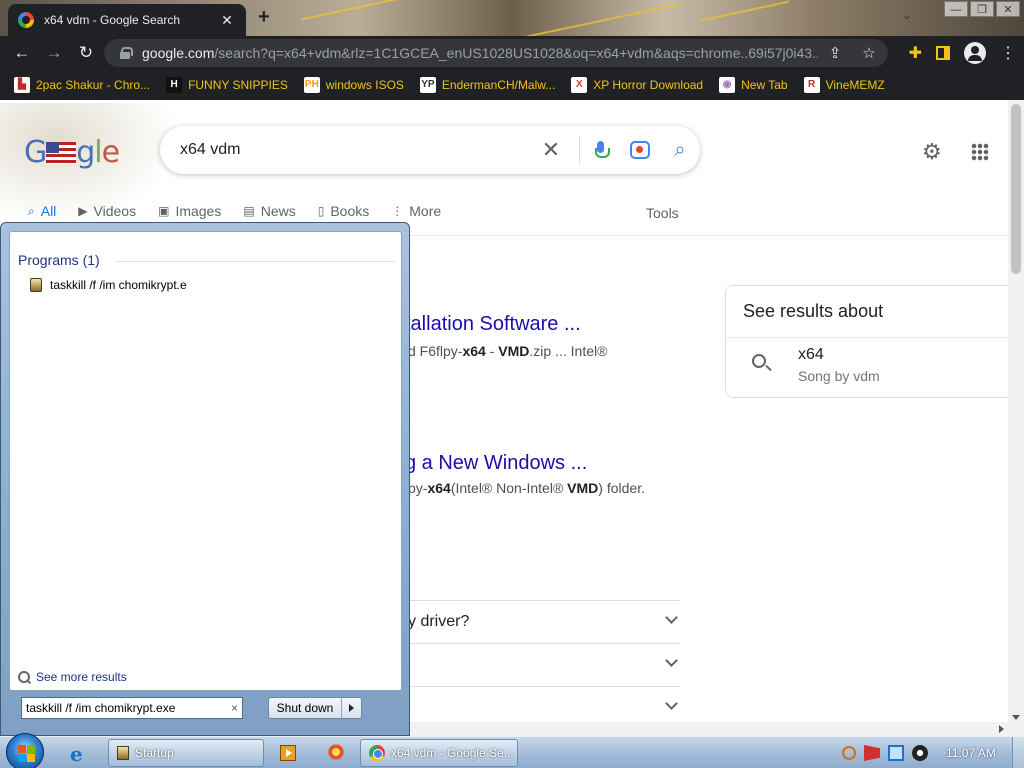 This screenshot has height=768, width=1024. I want to click on display-tray-icon, so click(896, 753).